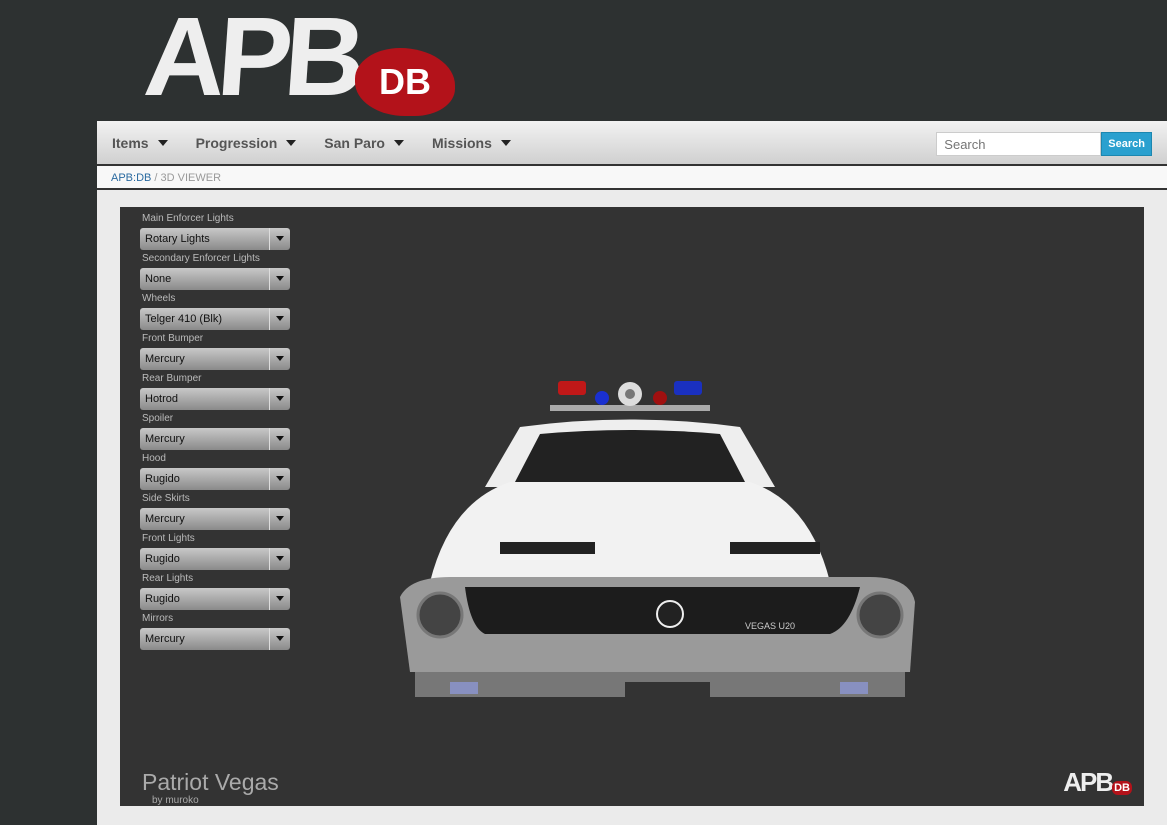  I want to click on option-label: Hood, so click(154, 458).